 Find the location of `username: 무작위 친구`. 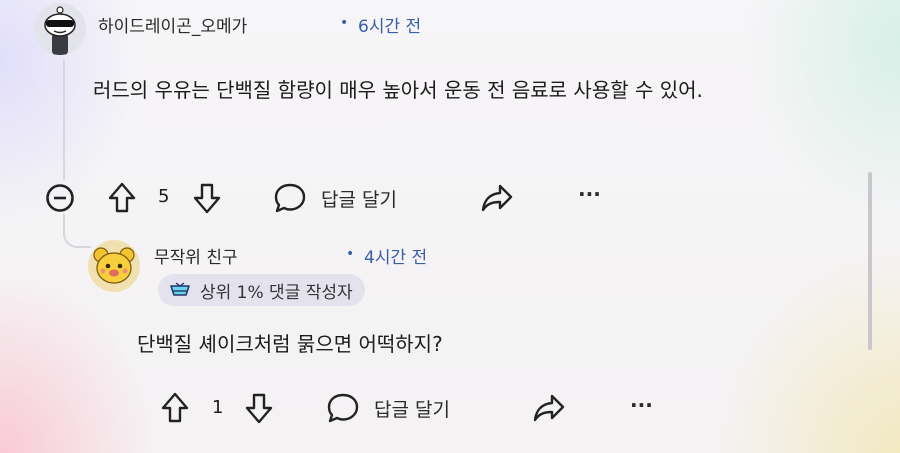

username: 무작위 친구 is located at coordinates (196, 255).